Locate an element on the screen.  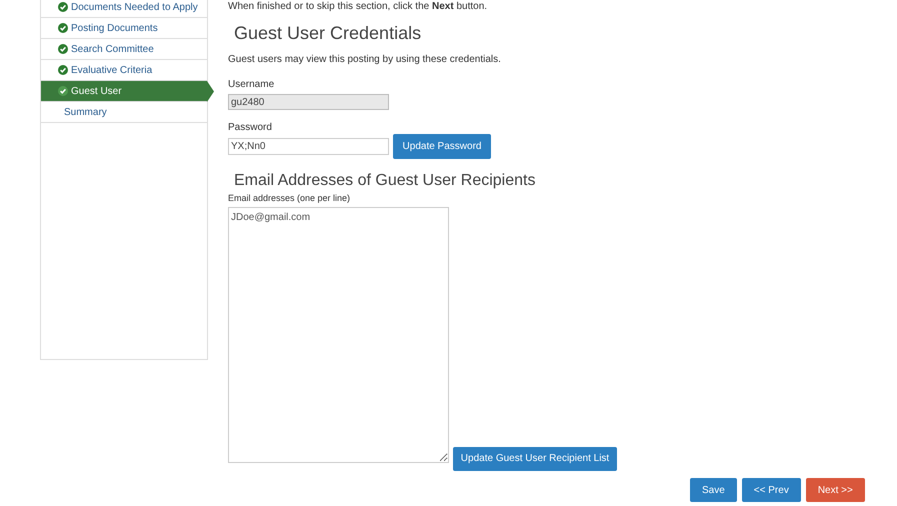
field-label: Password is located at coordinates (250, 128).